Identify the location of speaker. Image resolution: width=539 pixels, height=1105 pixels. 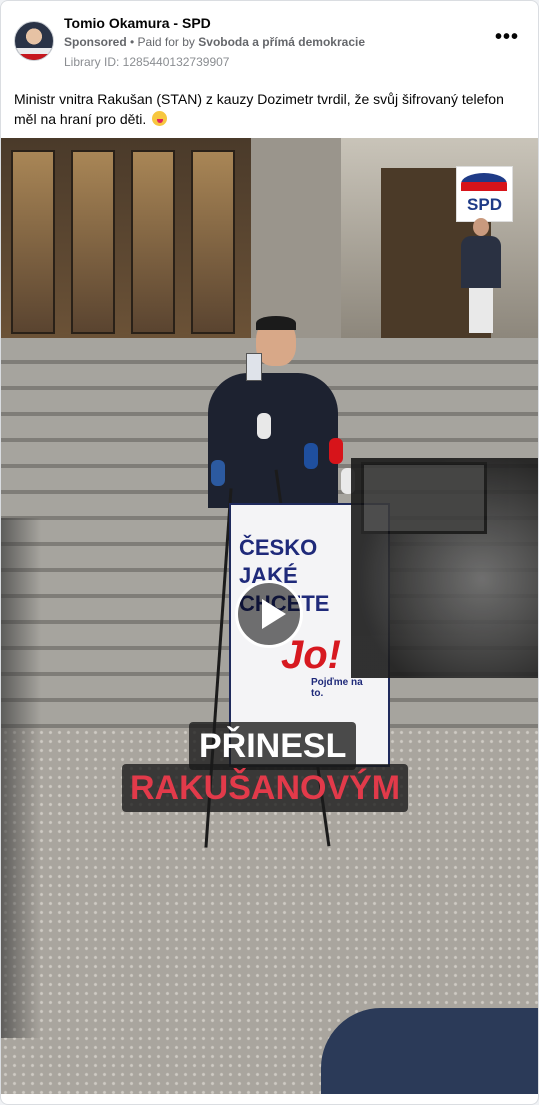
(273, 412).